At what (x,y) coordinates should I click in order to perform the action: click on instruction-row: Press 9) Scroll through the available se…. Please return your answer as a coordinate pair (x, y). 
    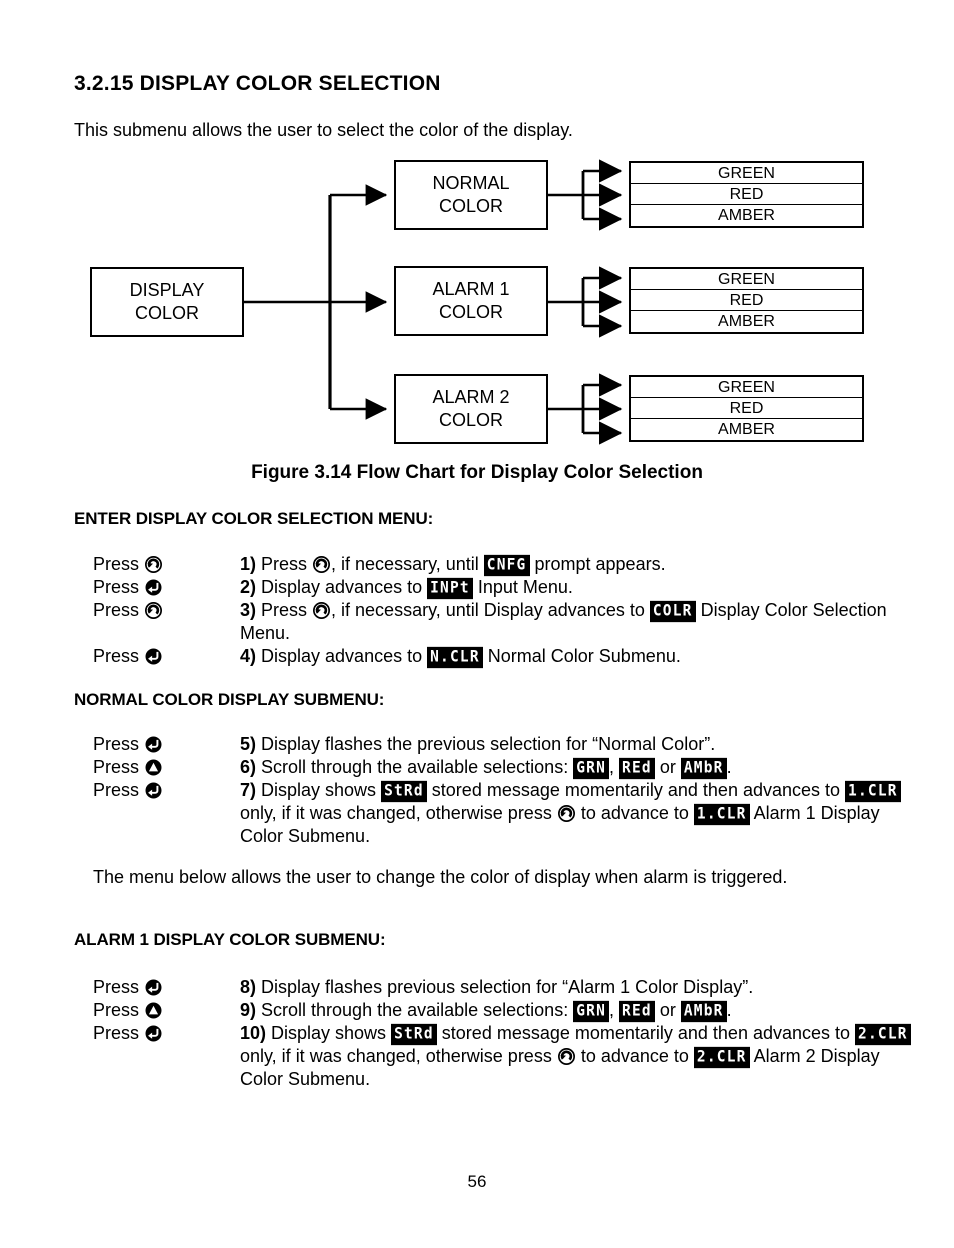
    Looking at the image, I should click on (503, 1011).